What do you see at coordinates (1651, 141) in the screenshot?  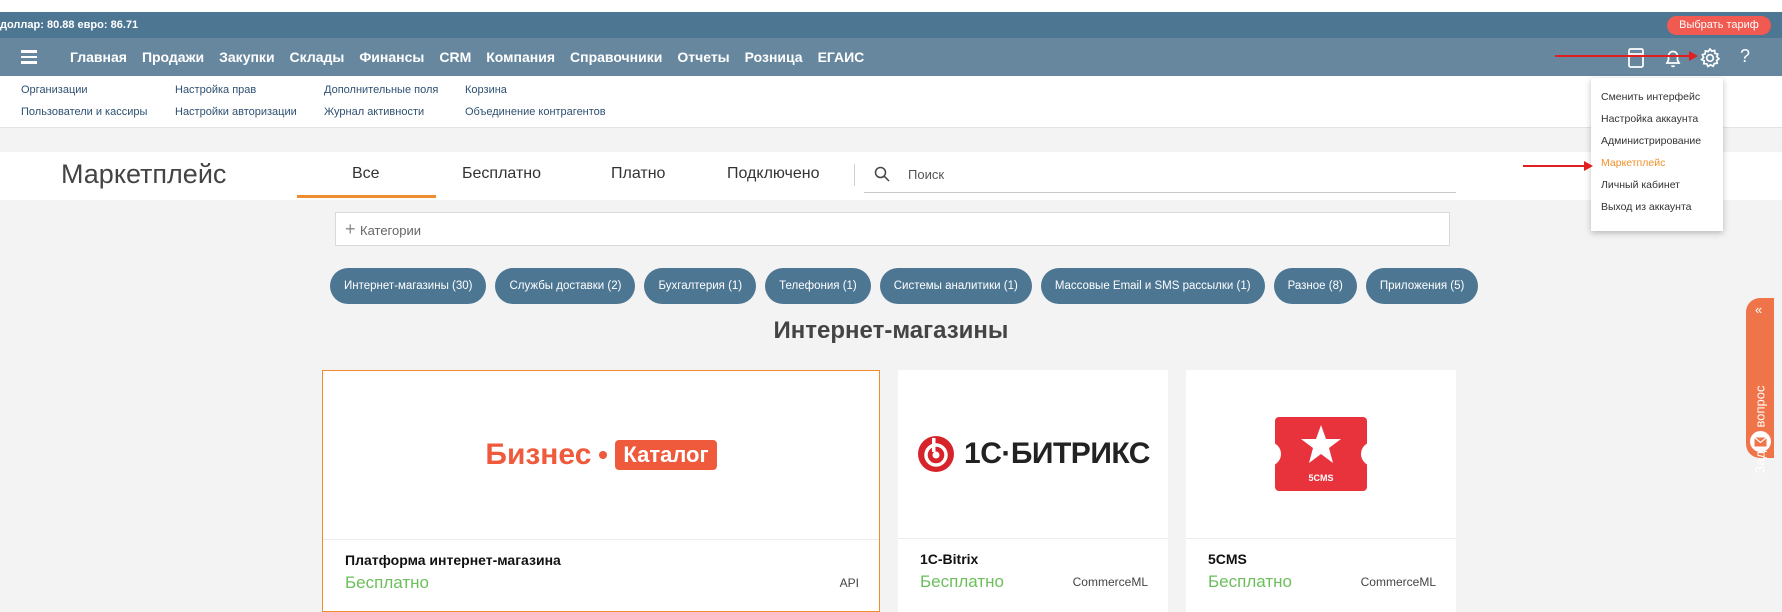 I see `menu-item-administration: Администрирование` at bounding box center [1651, 141].